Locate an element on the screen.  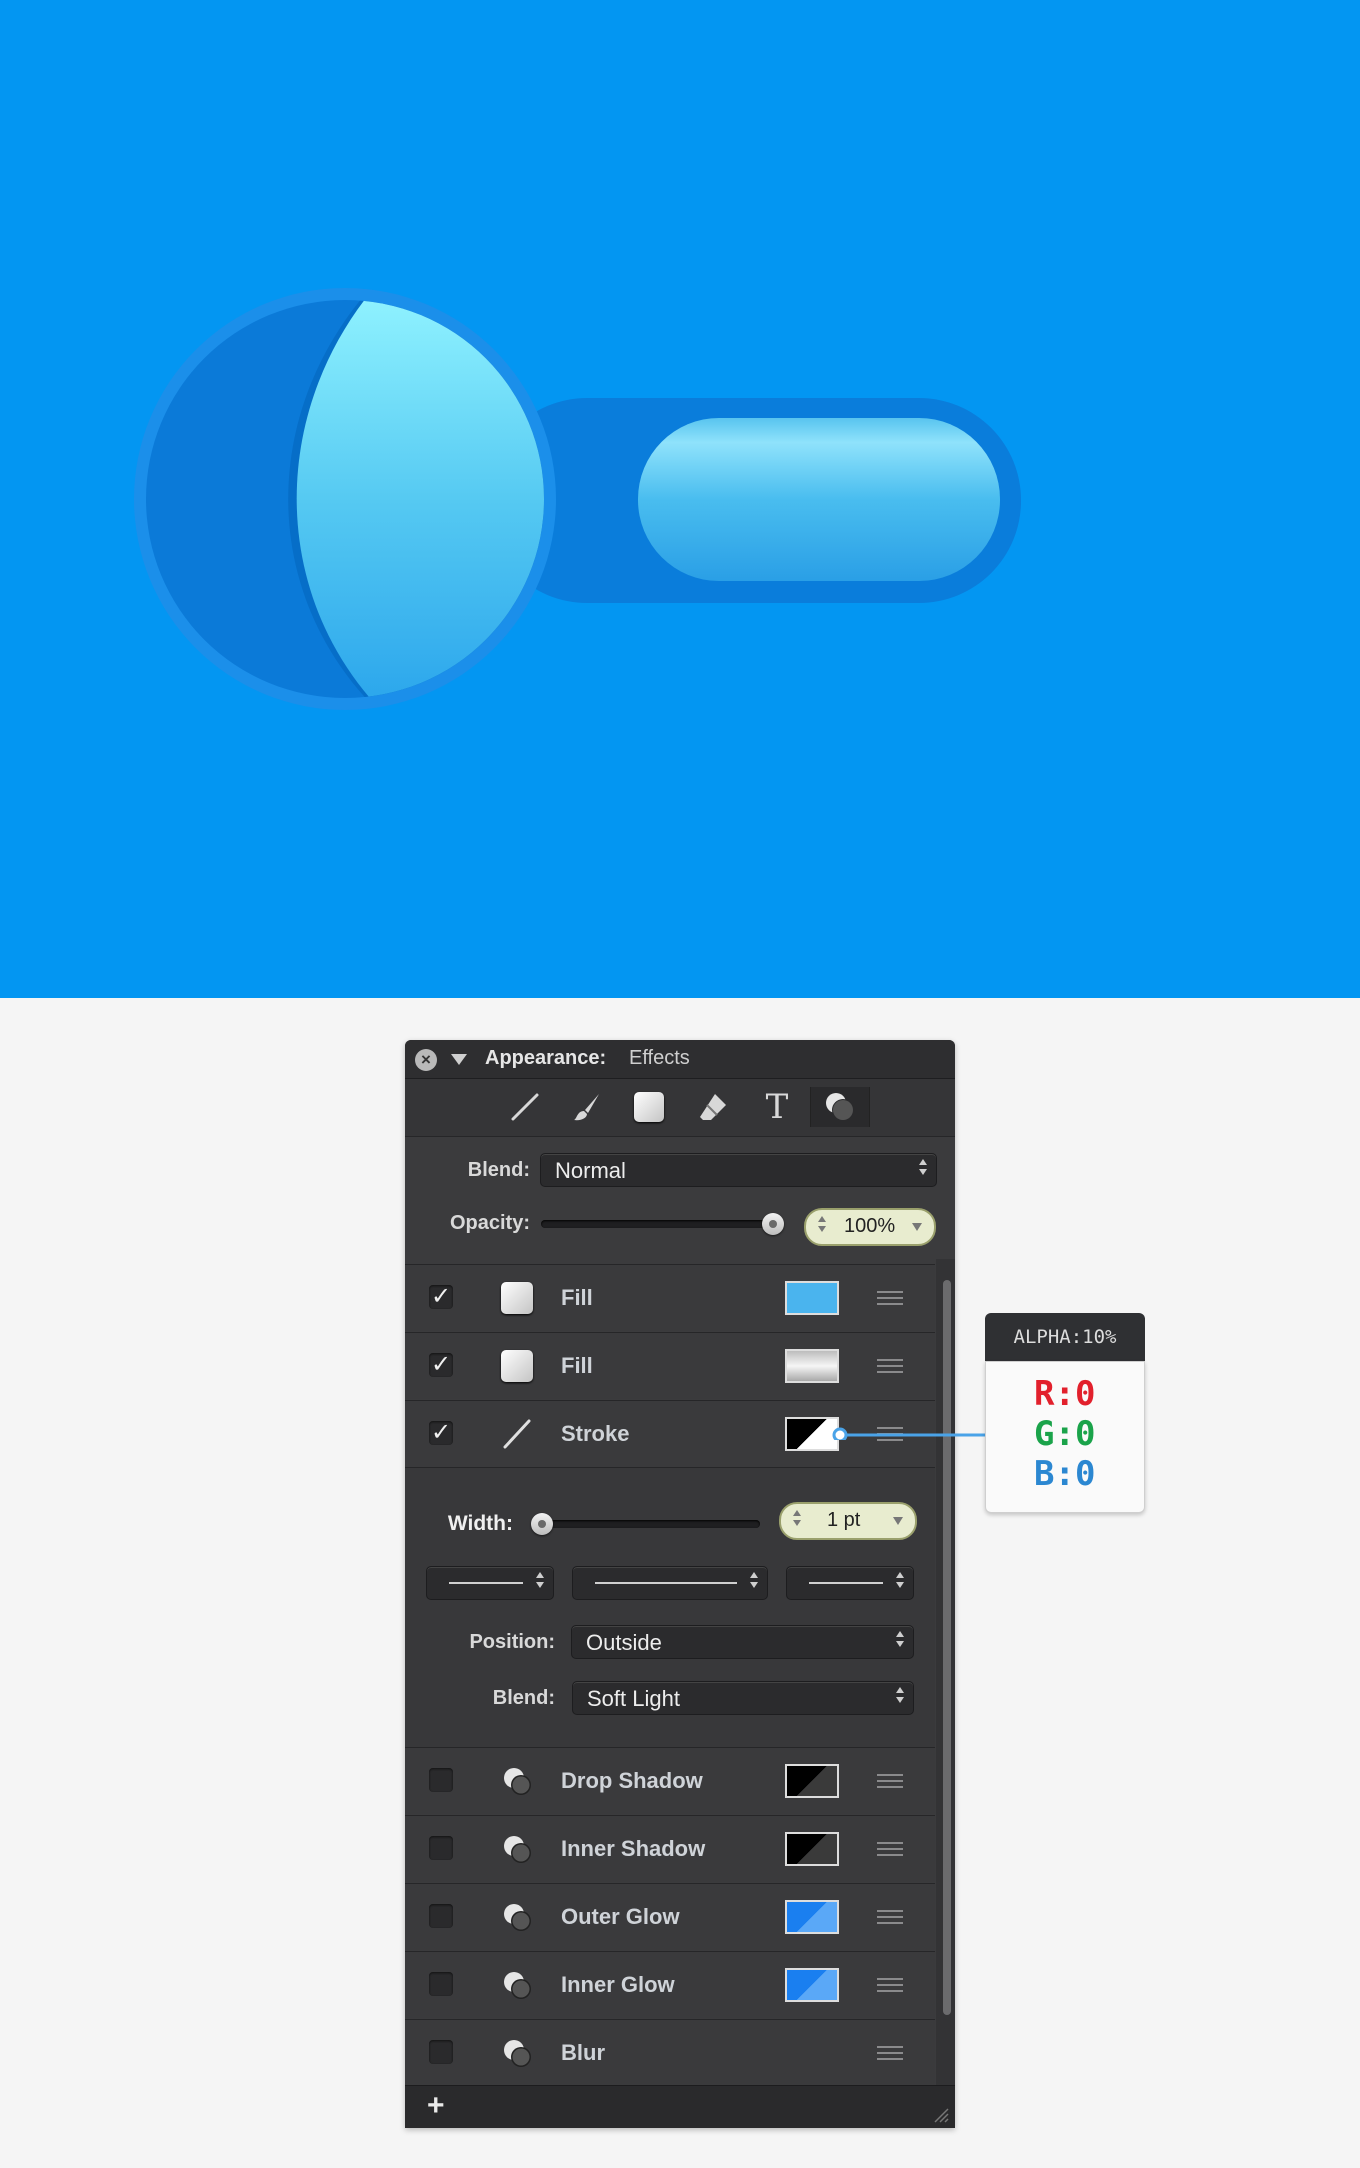
stroke-tool-icon is located at coordinates (525, 1107).